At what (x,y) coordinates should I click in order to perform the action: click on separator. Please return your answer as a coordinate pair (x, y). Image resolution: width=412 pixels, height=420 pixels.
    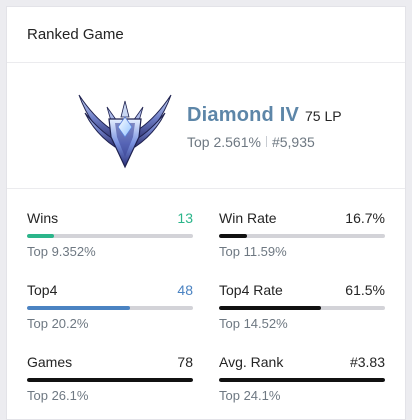
    Looking at the image, I should click on (266, 141).